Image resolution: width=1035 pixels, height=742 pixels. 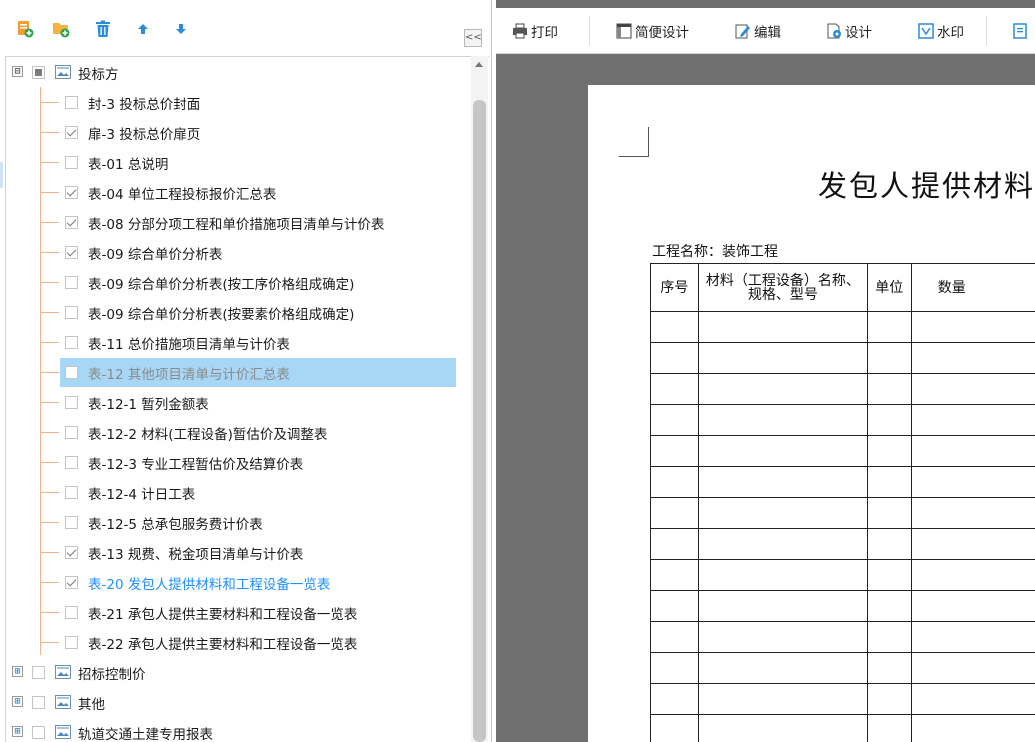 I want to click on scroll-up-icon, so click(x=479, y=64).